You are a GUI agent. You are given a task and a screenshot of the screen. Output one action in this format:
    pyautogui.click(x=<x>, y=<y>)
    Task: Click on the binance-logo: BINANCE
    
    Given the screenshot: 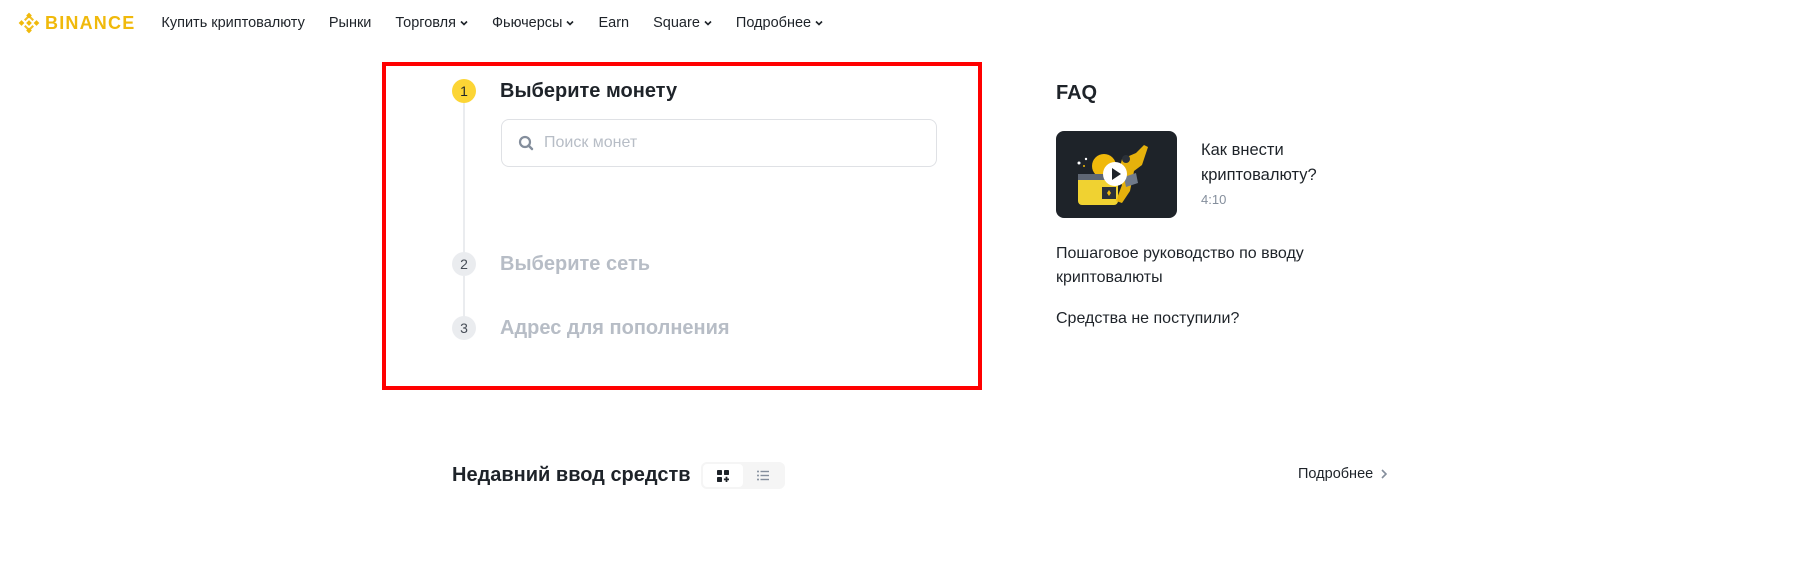 What is the action you would take?
    pyautogui.click(x=76, y=23)
    